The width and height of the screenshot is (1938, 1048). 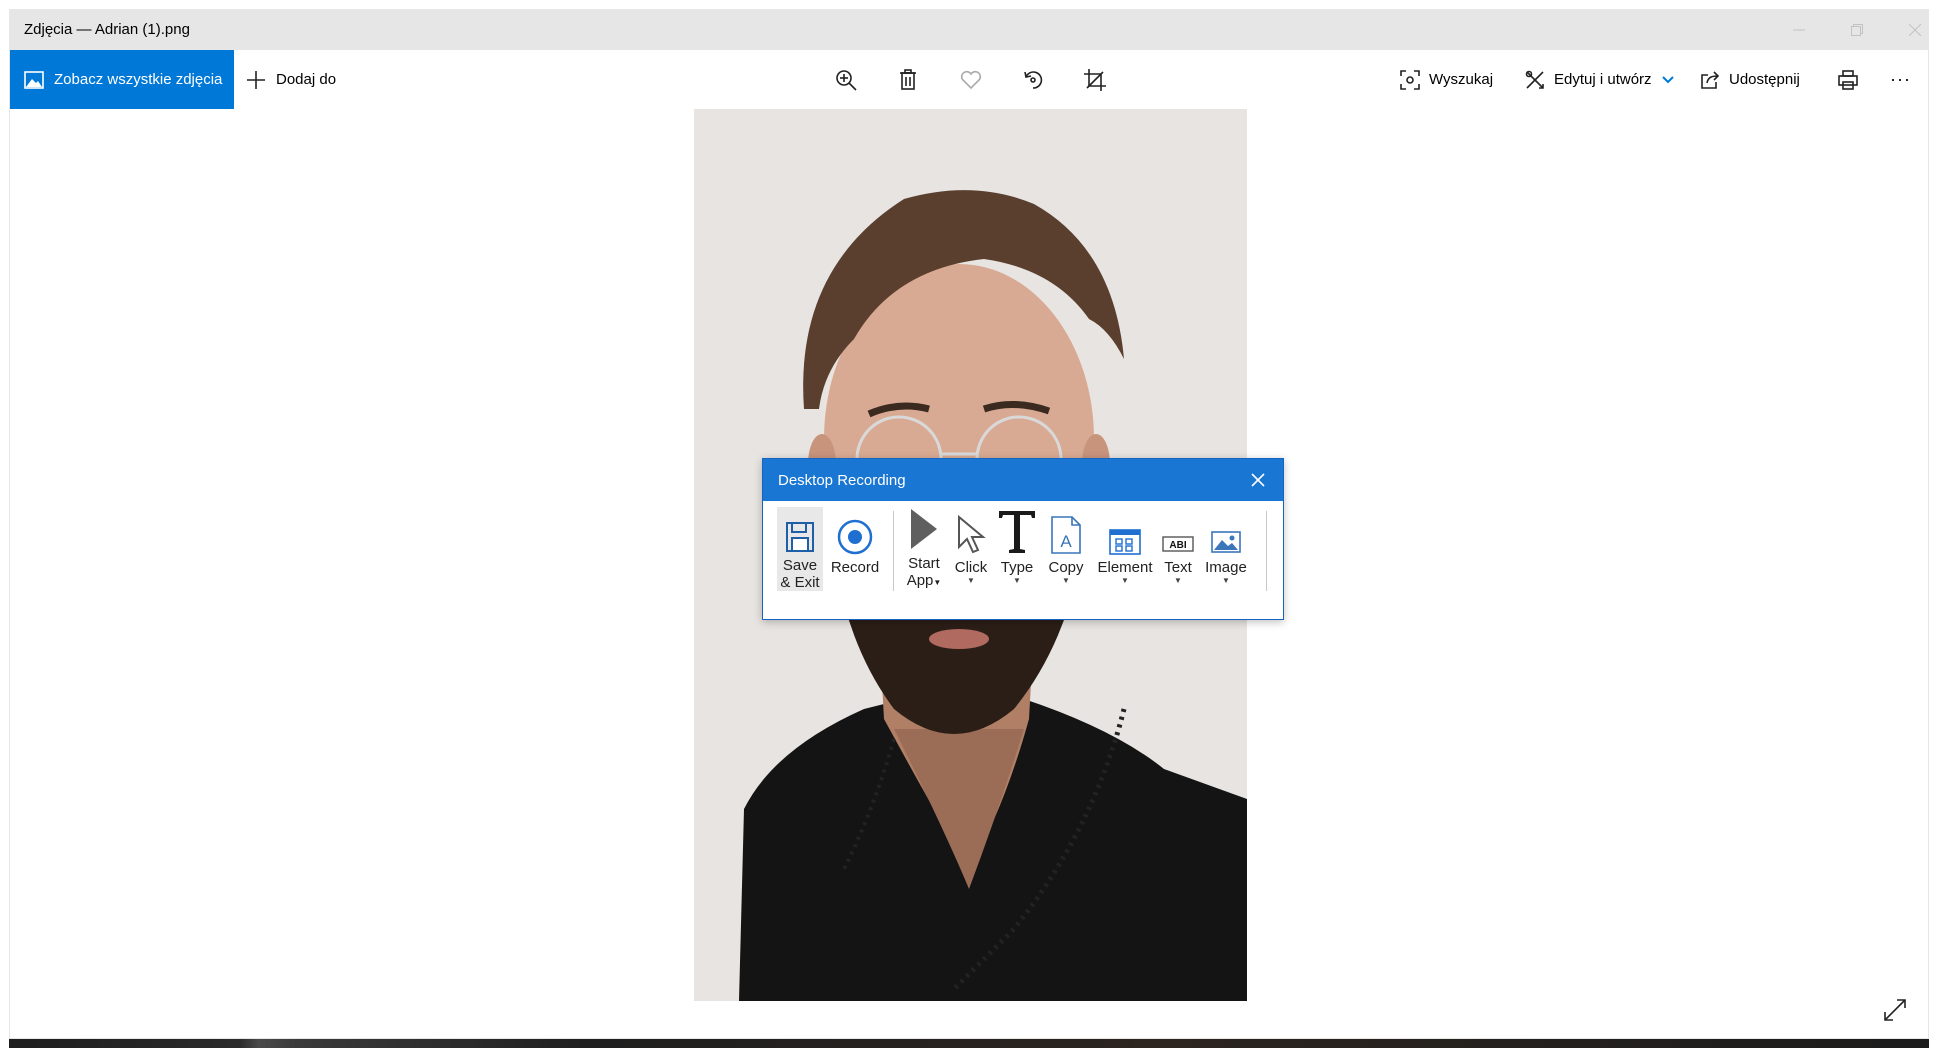 I want to click on rotate-button, so click(x=1033, y=80).